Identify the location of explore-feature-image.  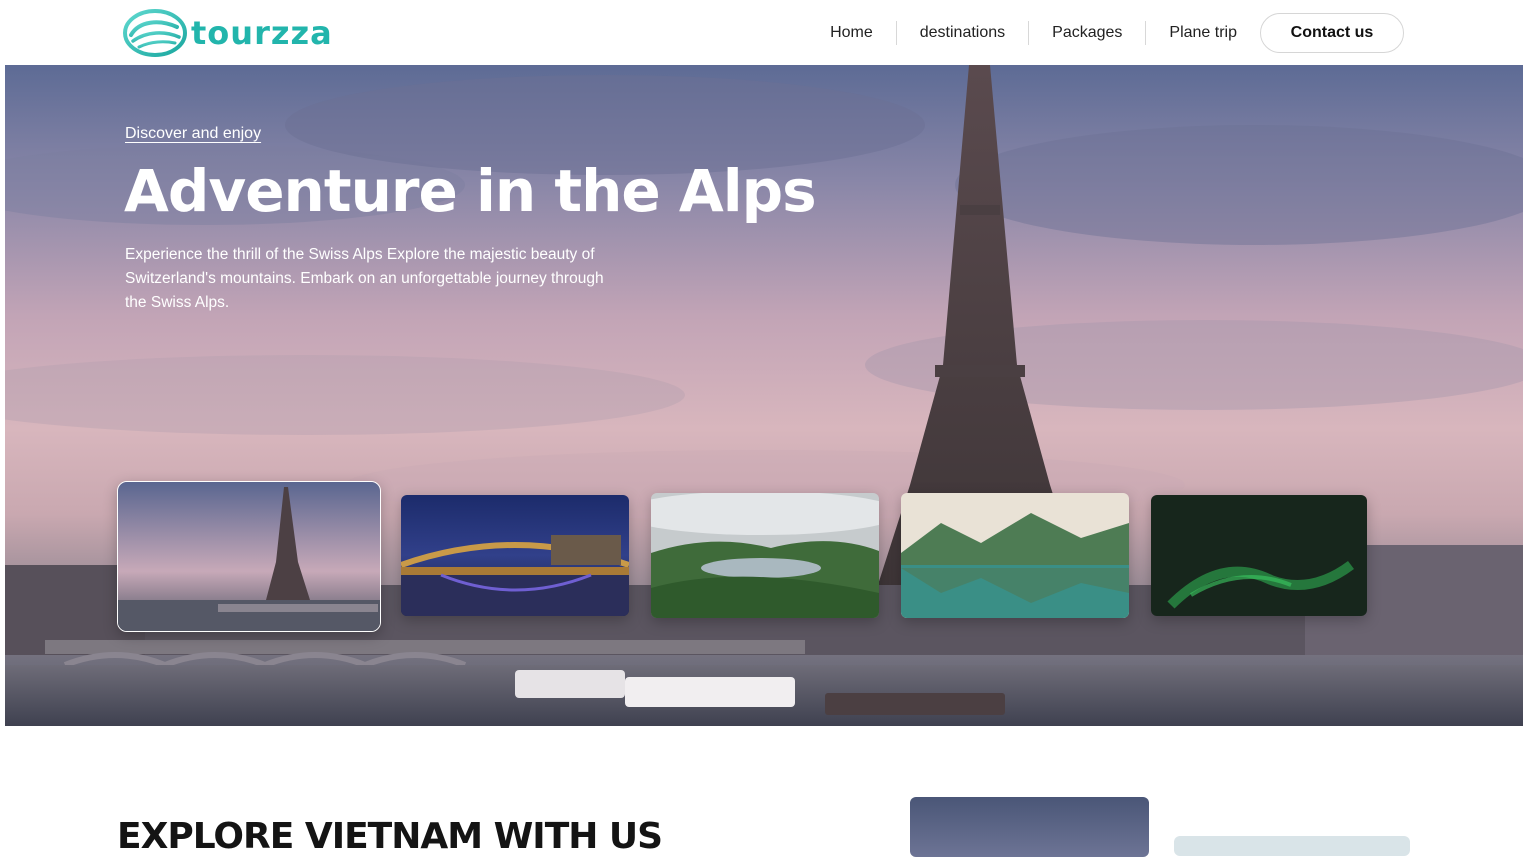
(1029, 827).